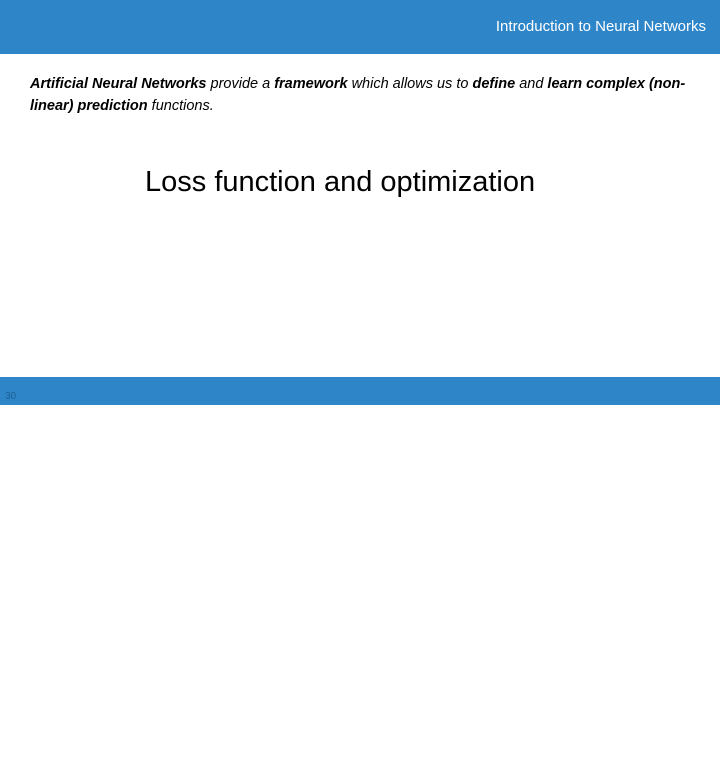  Describe the element at coordinates (340, 182) in the screenshot. I see `section-title: Loss function and optimization` at that location.